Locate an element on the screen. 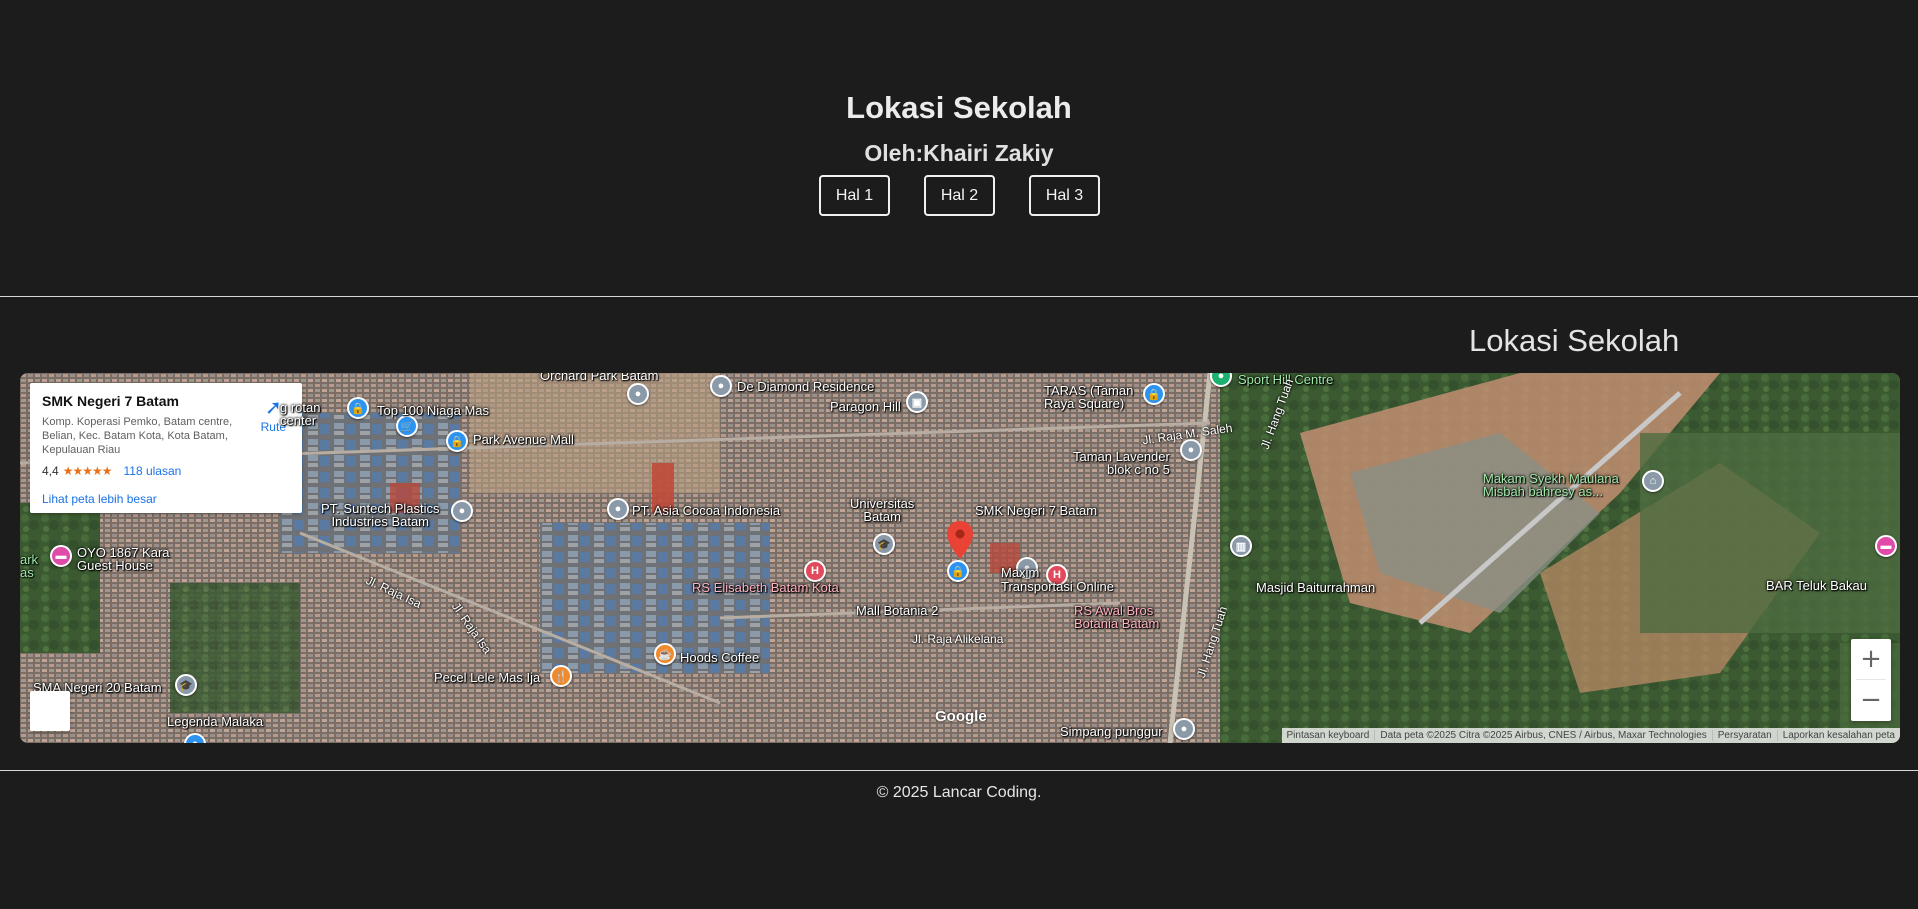 Image resolution: width=1918 pixels, height=909 pixels. map-label: De Diamond Residence is located at coordinates (806, 386).